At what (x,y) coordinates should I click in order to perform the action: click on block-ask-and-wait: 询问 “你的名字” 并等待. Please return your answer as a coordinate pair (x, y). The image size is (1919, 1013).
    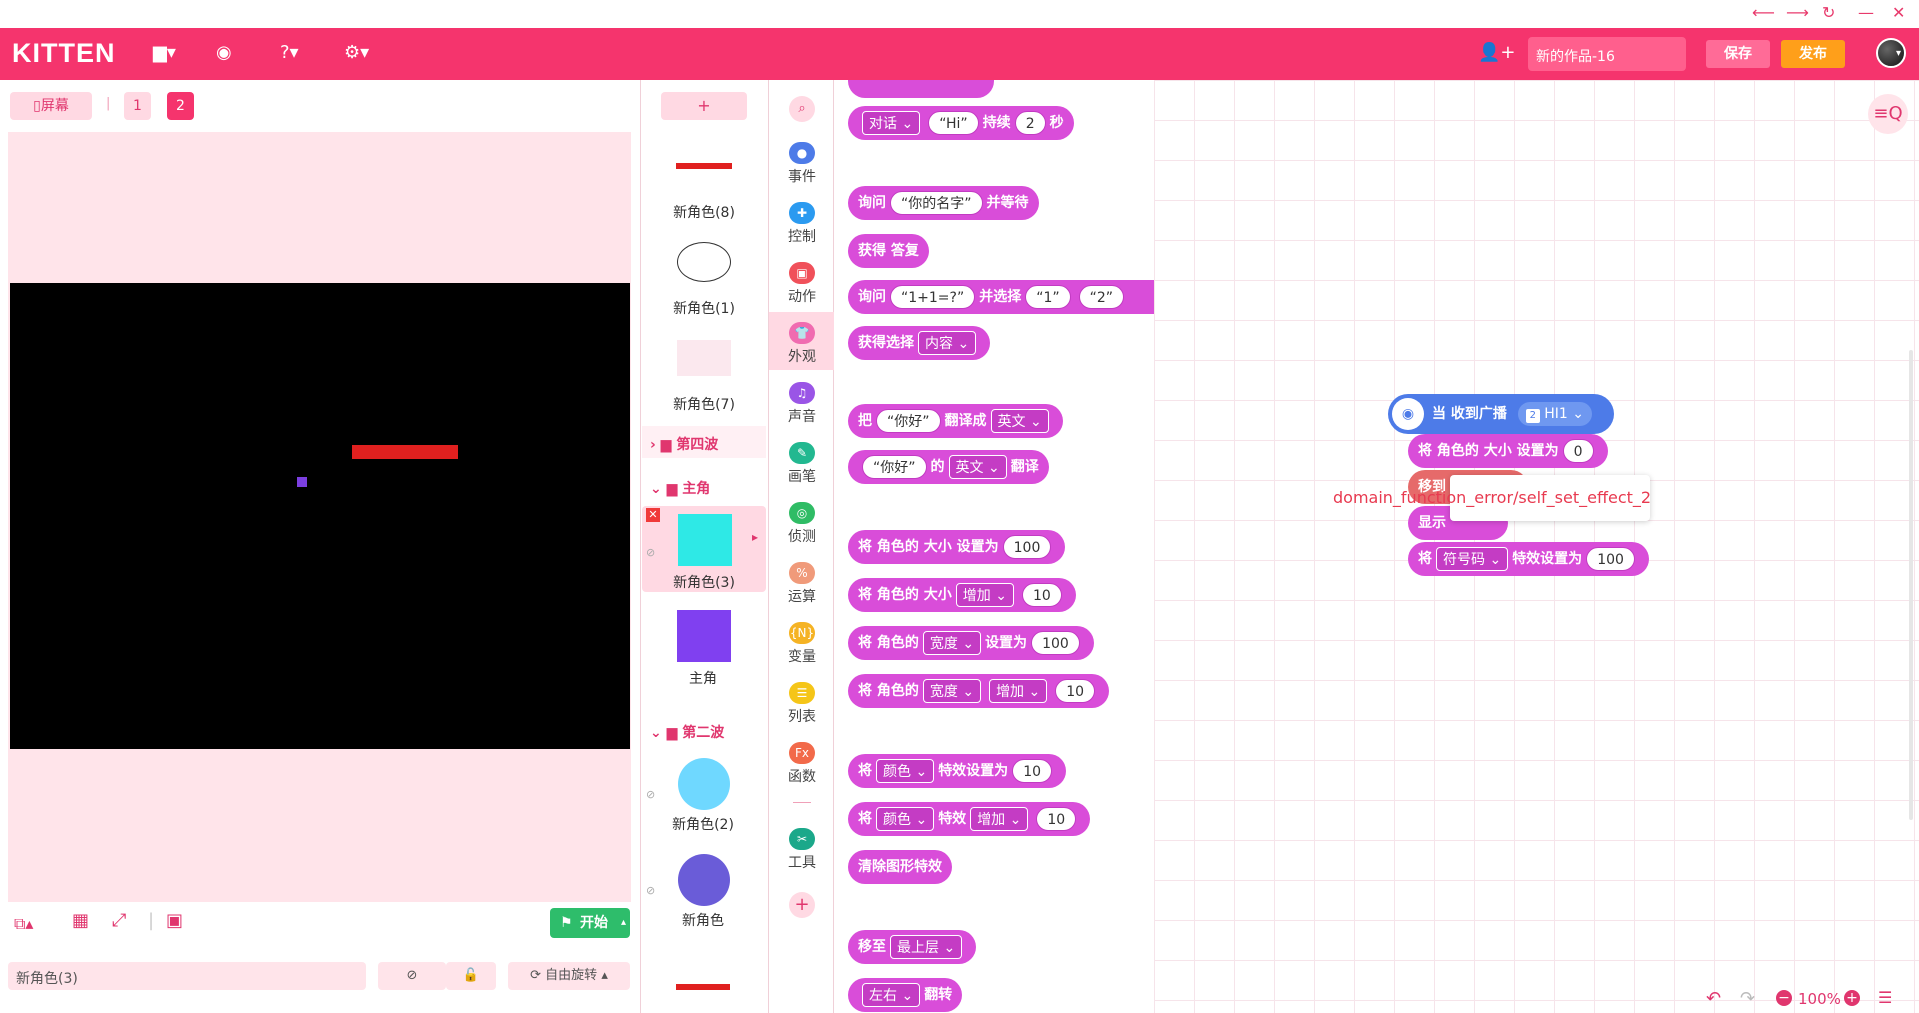
    Looking at the image, I should click on (943, 203).